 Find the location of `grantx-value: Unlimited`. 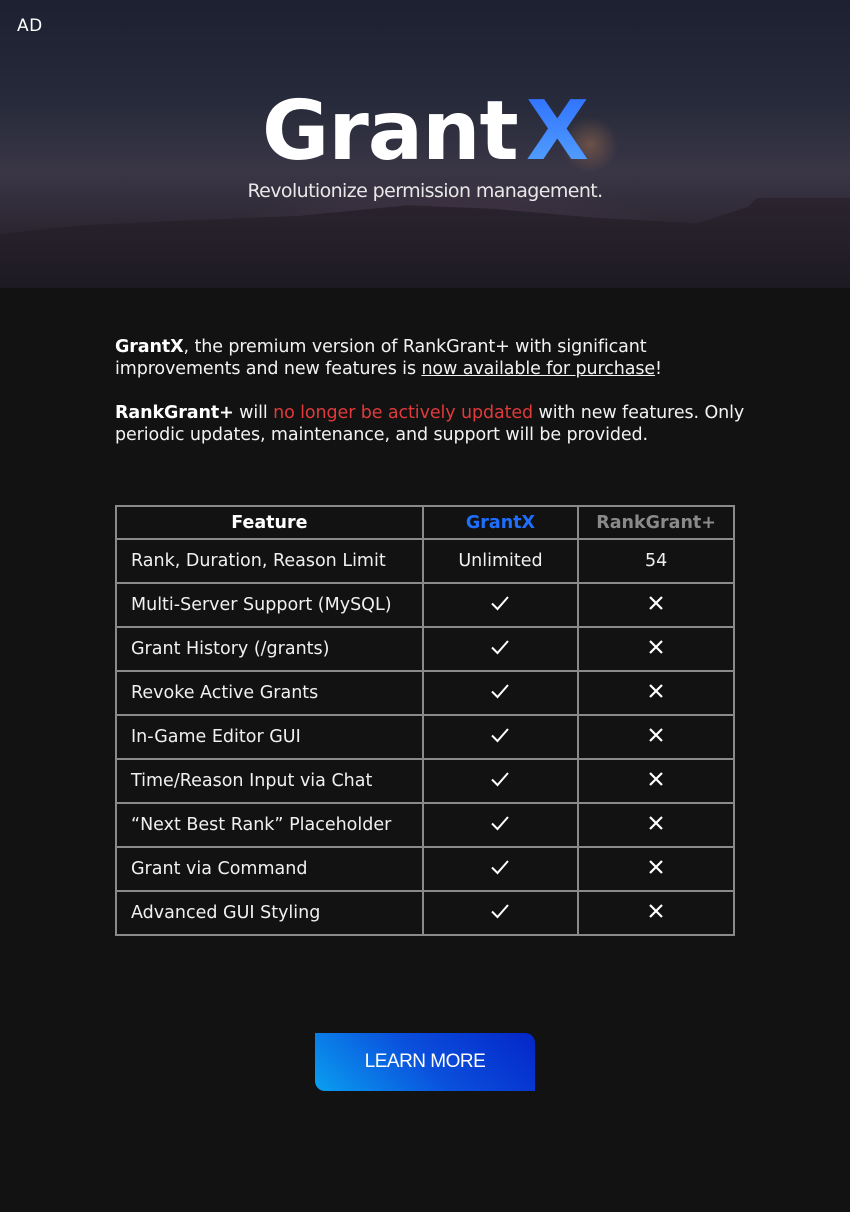

grantx-value: Unlimited is located at coordinates (500, 561).